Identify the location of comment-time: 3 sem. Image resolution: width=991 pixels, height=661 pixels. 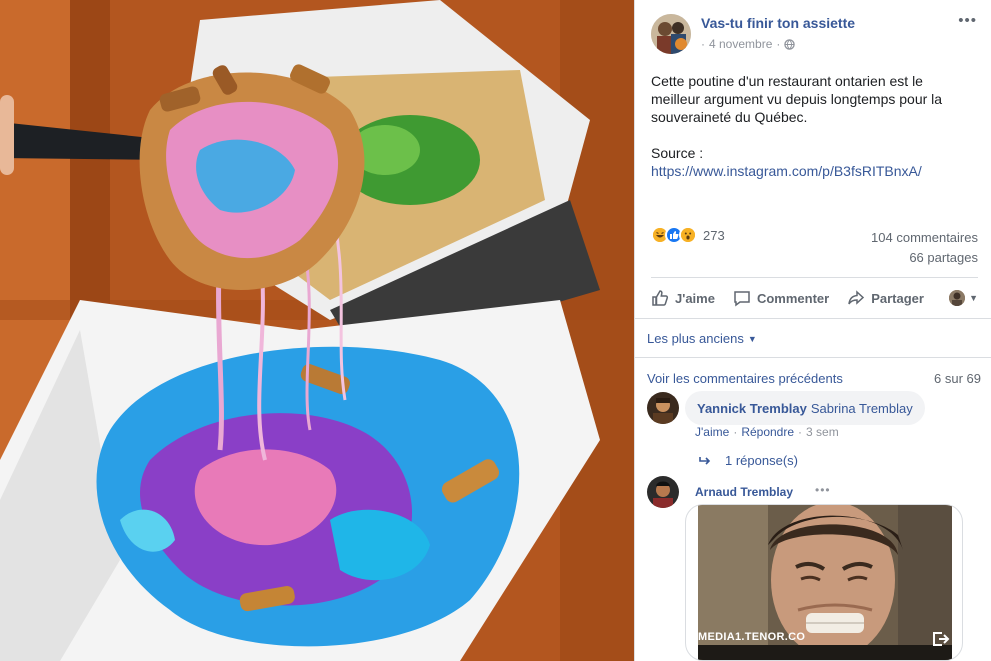
(822, 432).